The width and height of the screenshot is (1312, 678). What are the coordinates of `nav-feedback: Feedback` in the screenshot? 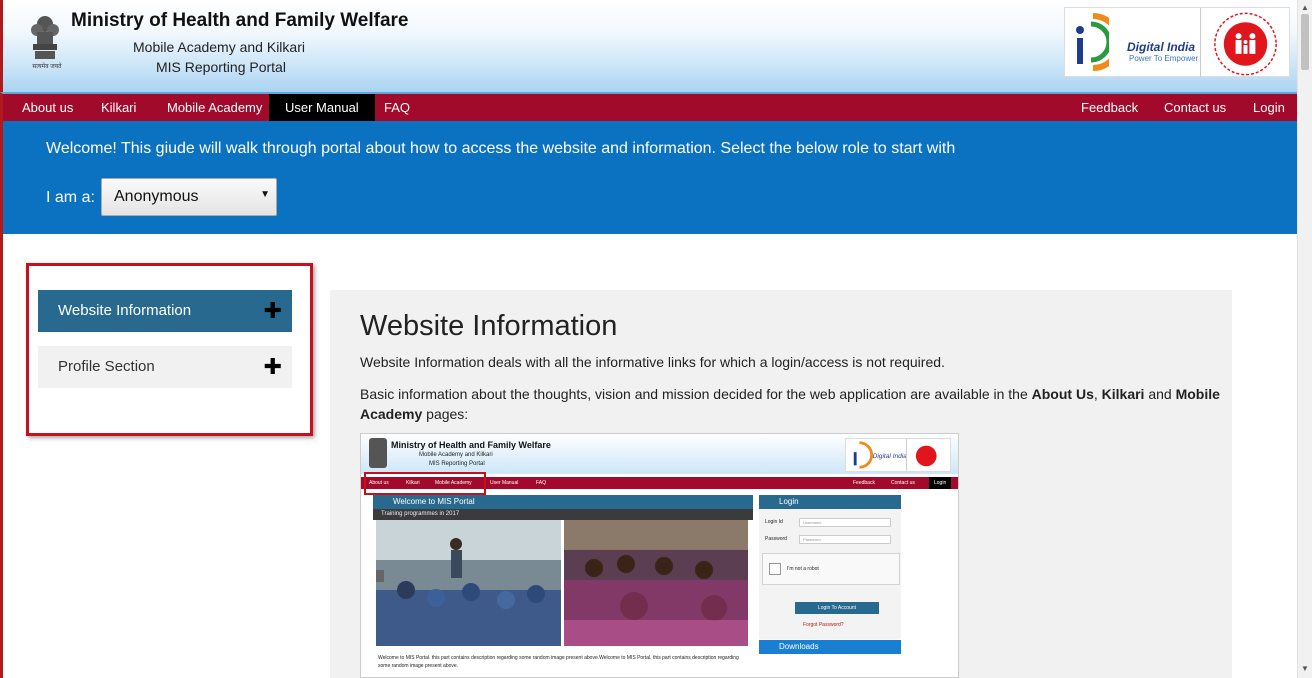 It's located at (1109, 107).